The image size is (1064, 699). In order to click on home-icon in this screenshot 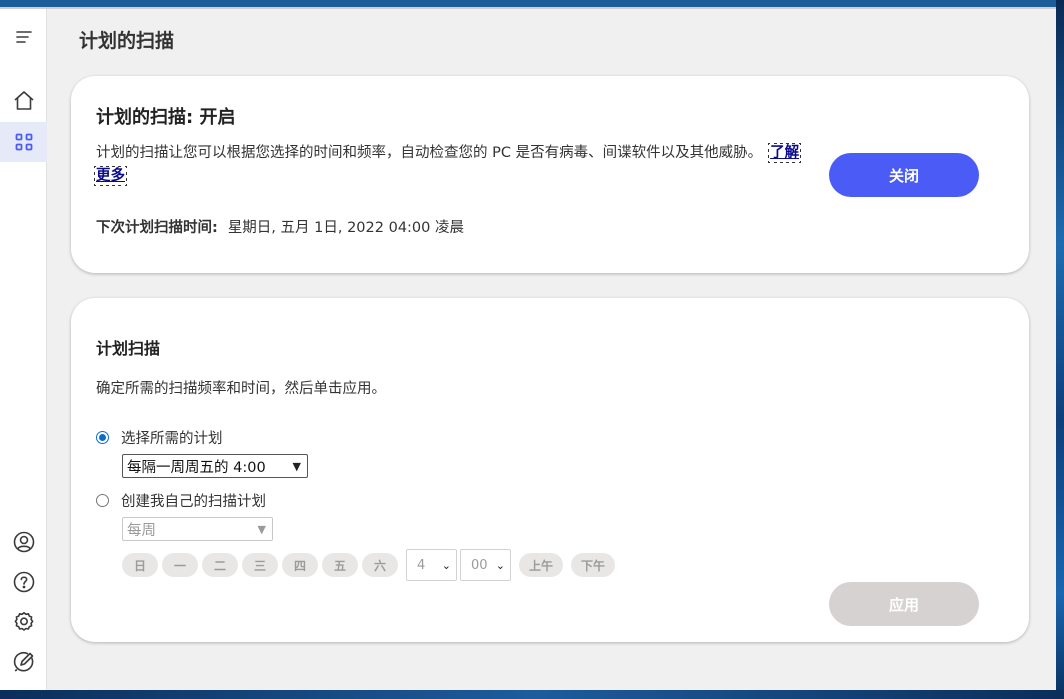, I will do `click(23, 100)`.